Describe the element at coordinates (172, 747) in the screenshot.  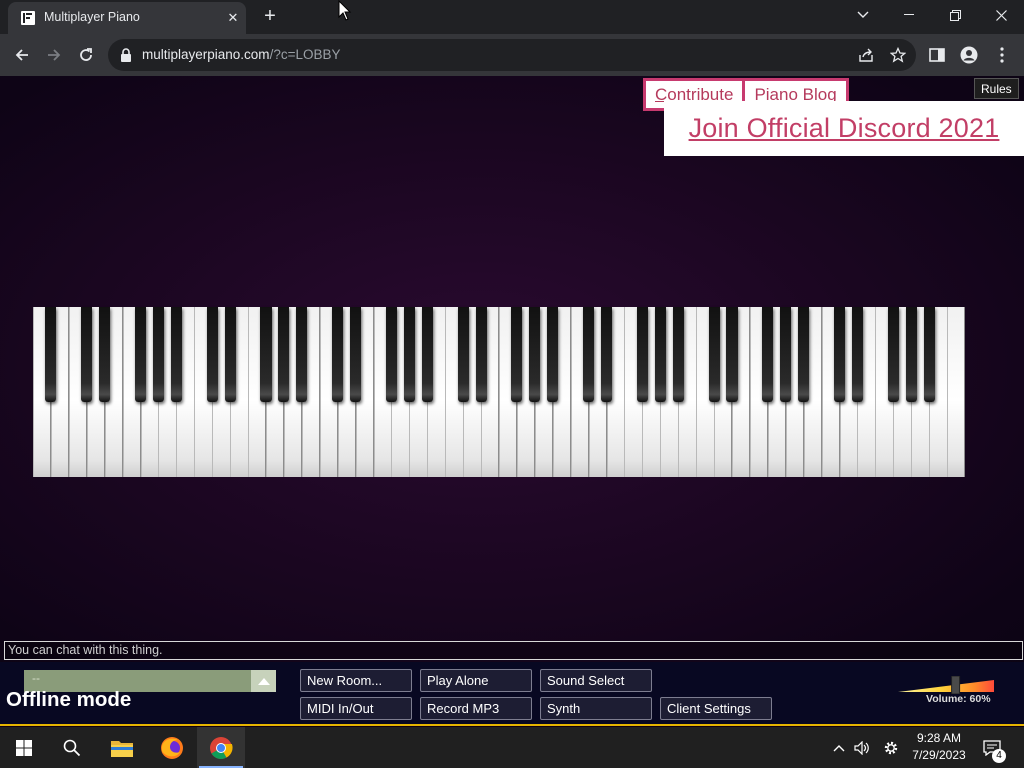
I see `firefox-icon` at that location.